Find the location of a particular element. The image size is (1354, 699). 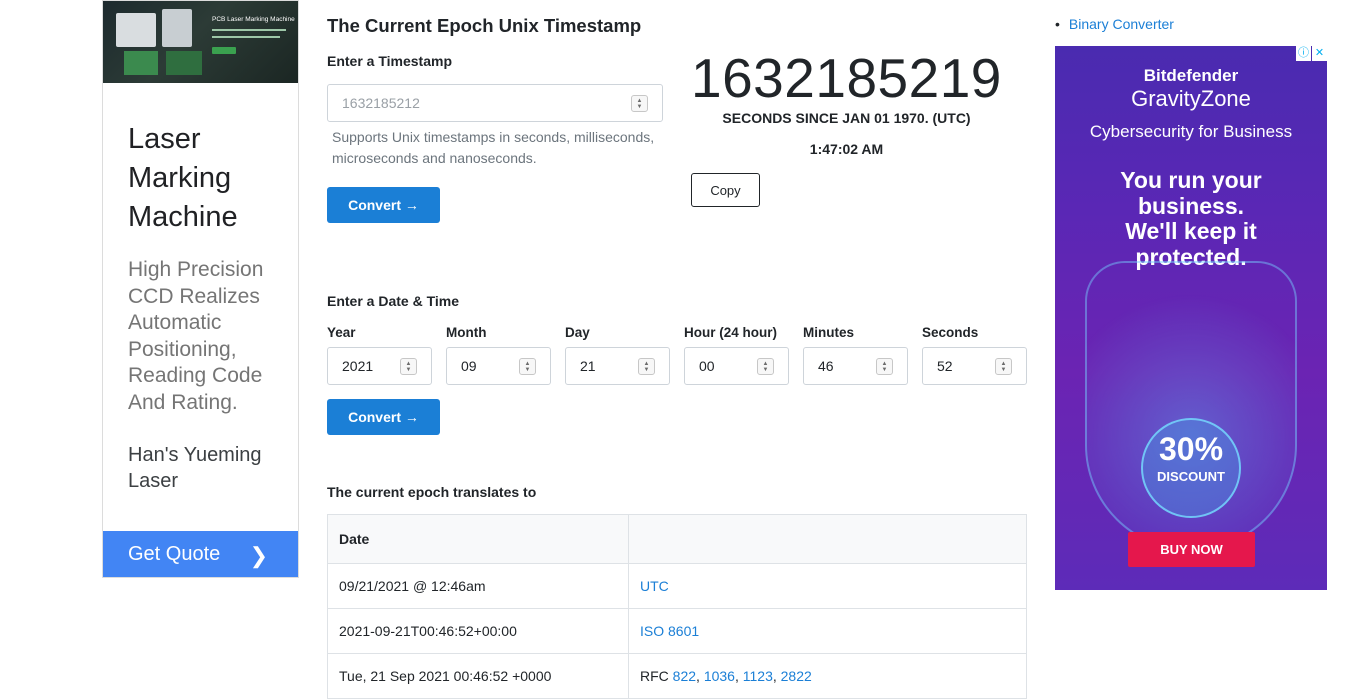

convert-datetime-button: Convert → is located at coordinates (383, 417).